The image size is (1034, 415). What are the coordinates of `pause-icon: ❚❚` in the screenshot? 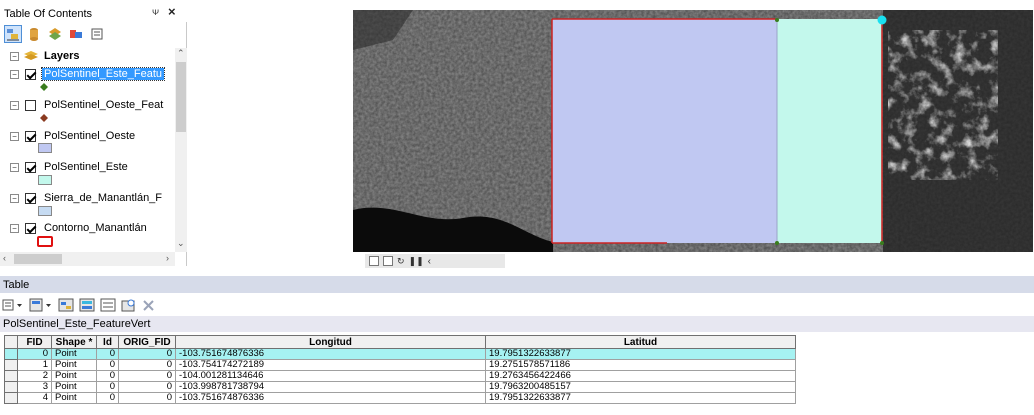 It's located at (416, 261).